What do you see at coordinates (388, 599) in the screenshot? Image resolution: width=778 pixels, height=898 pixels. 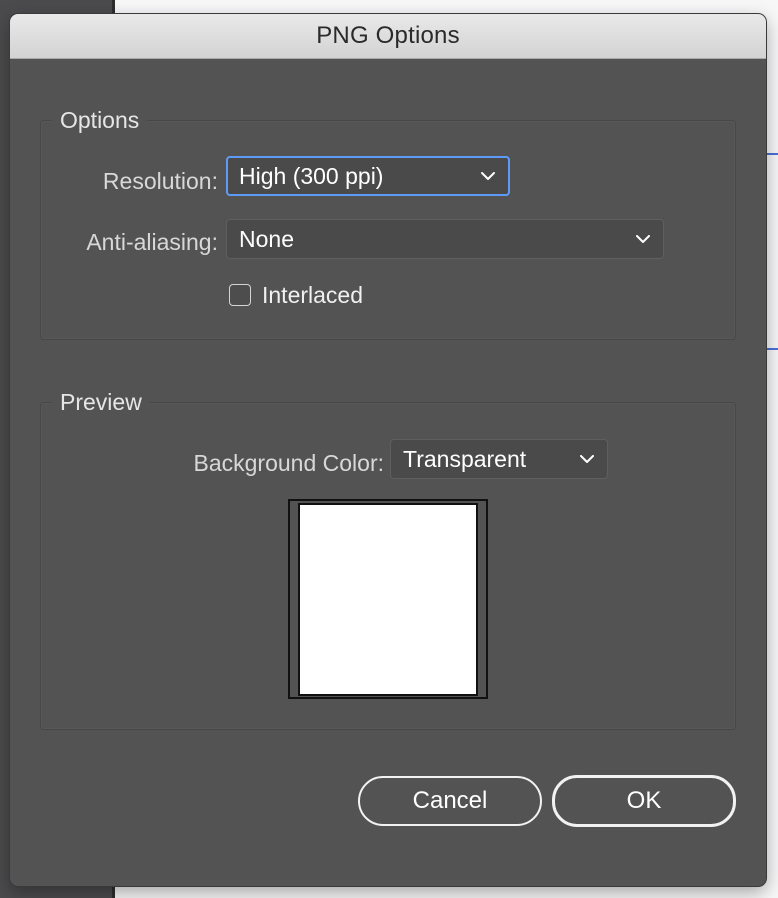 I see `preview-thumbnail-page` at bounding box center [388, 599].